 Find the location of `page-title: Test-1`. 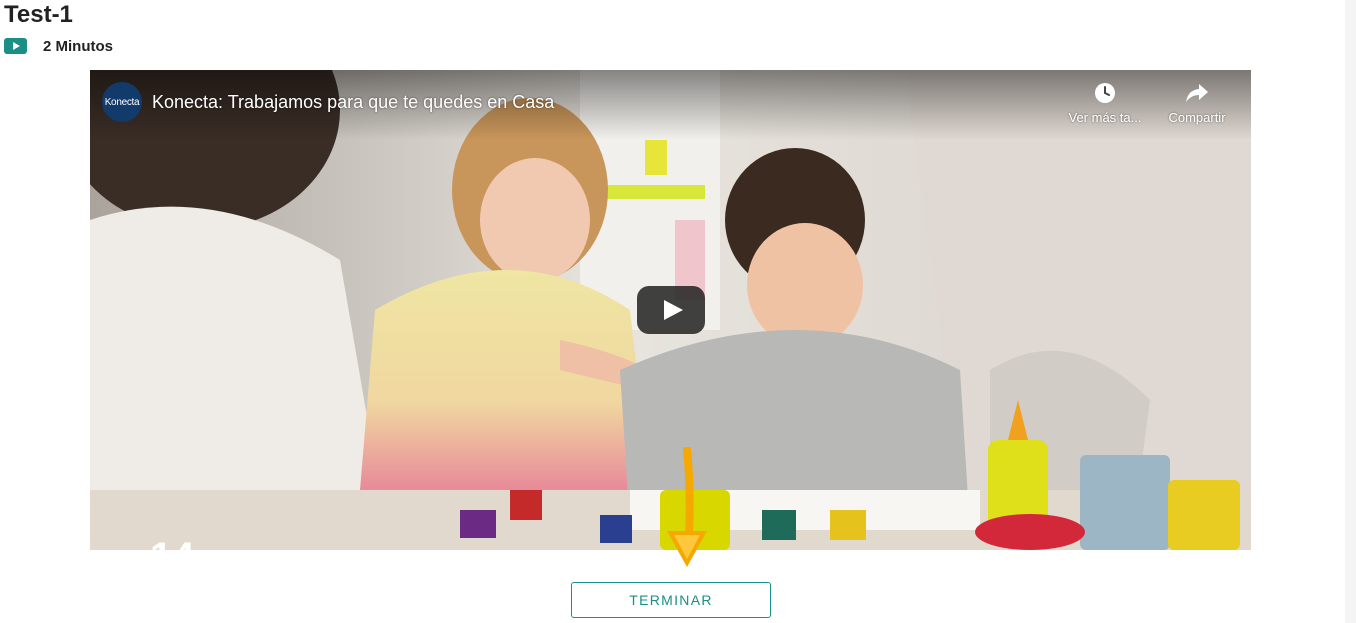

page-title: Test-1 is located at coordinates (38, 14).